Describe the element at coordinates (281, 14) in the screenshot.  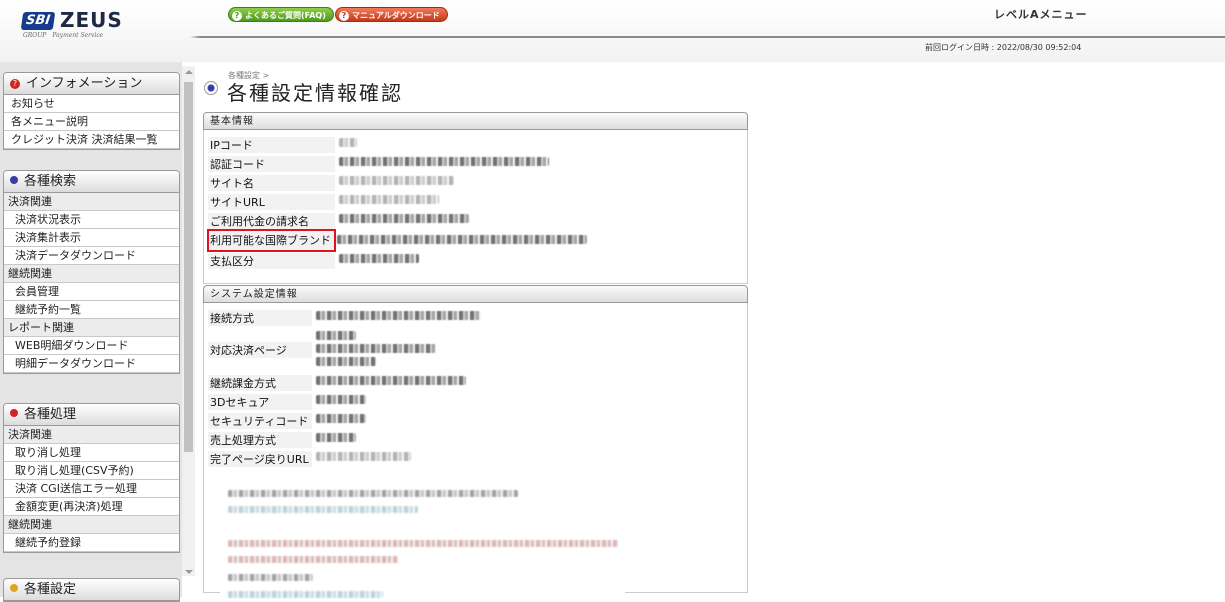
I see `faq-button: ? よくあるご質問(FAQ)` at that location.